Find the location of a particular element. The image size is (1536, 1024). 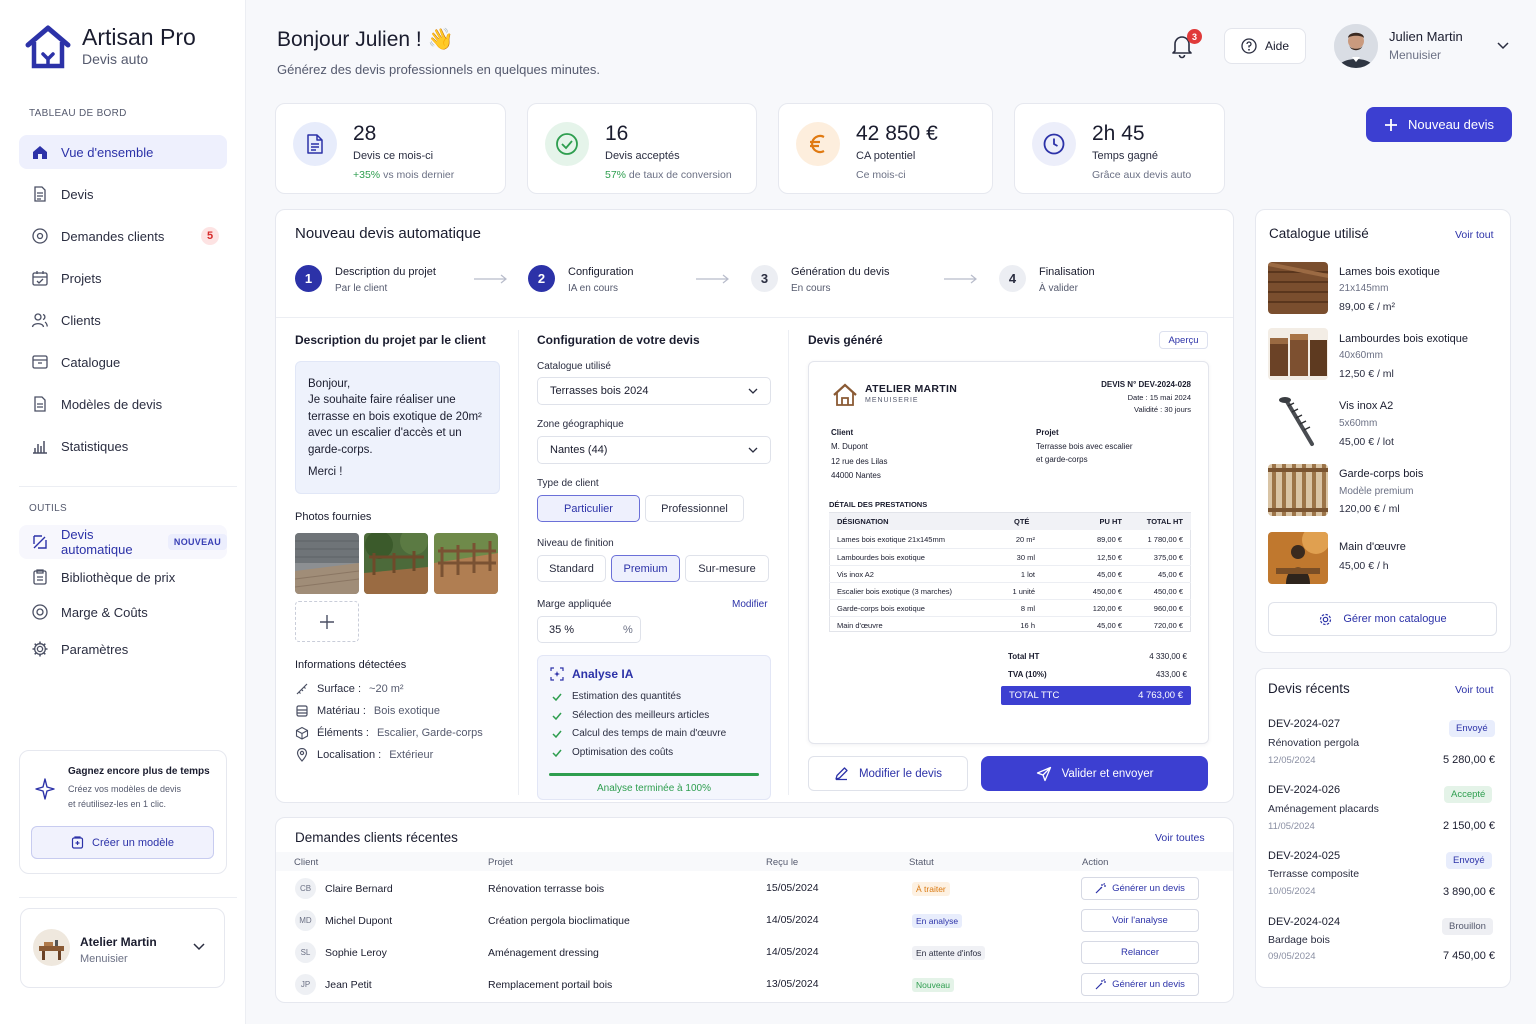

sidebar-item-settings: Paramètres is located at coordinates (123, 649).